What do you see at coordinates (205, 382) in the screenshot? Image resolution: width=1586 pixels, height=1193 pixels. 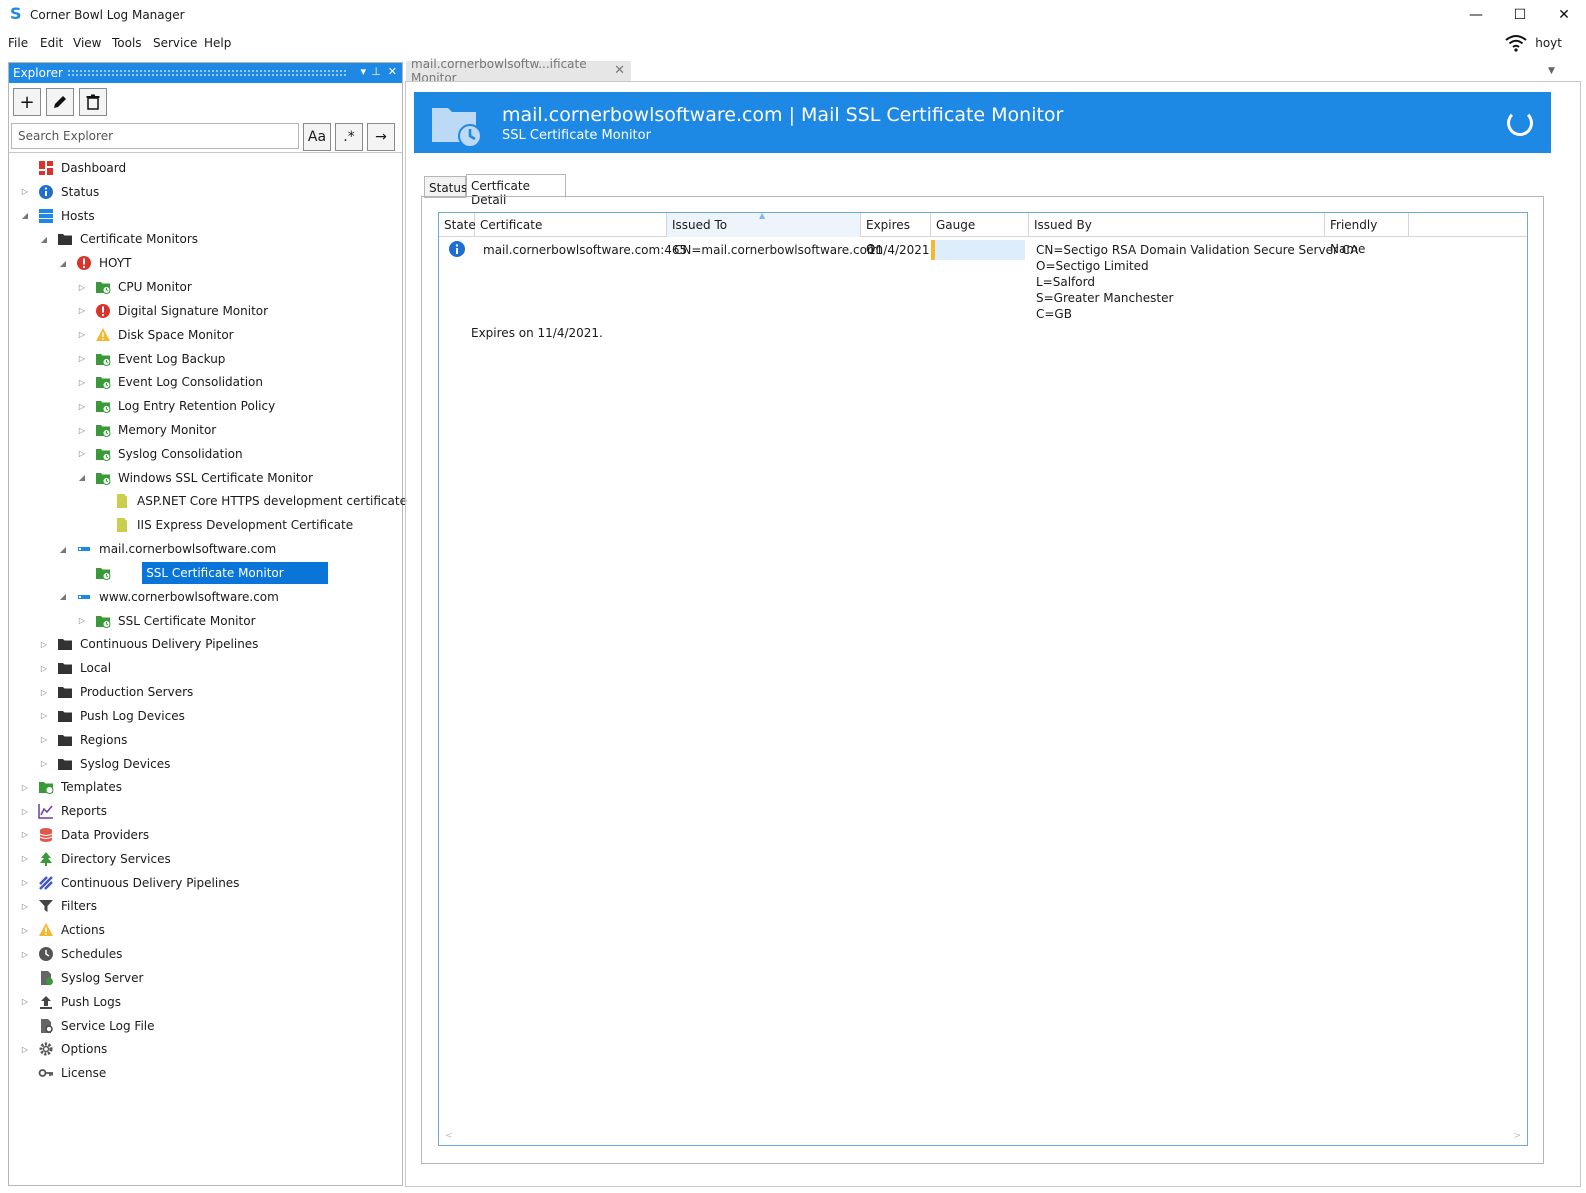 I see `tree-item-event-log-consolidation: ▷ Event Log Consolidation` at bounding box center [205, 382].